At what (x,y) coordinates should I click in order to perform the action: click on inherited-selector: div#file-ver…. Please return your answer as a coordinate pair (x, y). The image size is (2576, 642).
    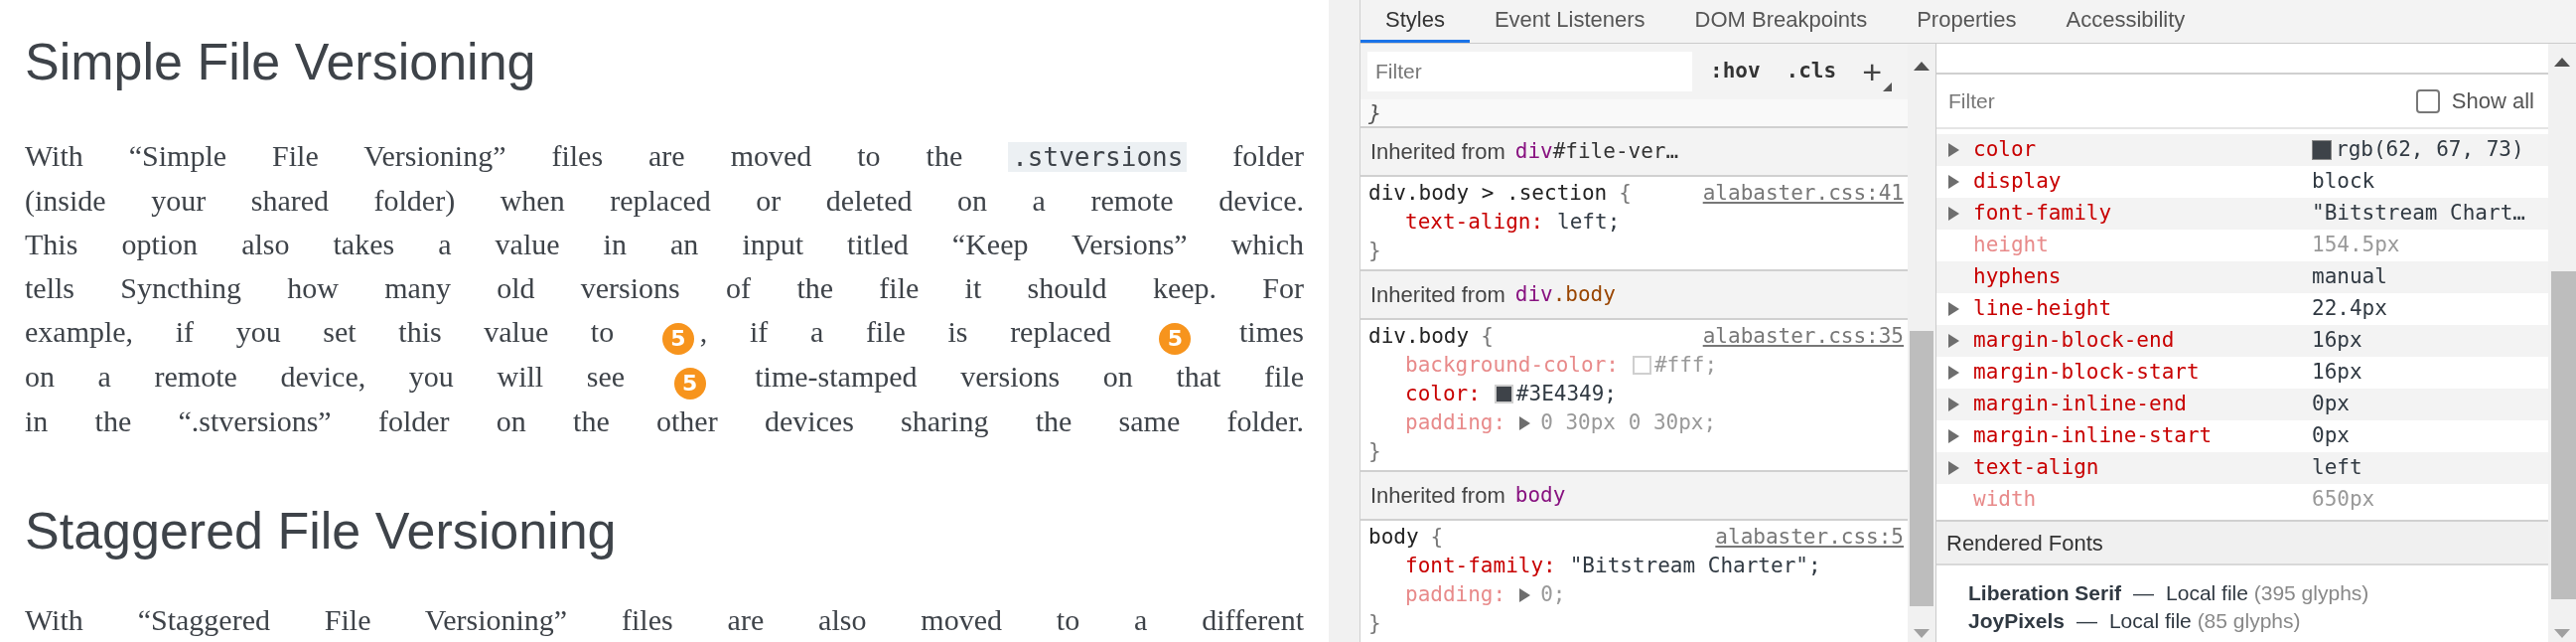
    Looking at the image, I should click on (1596, 151).